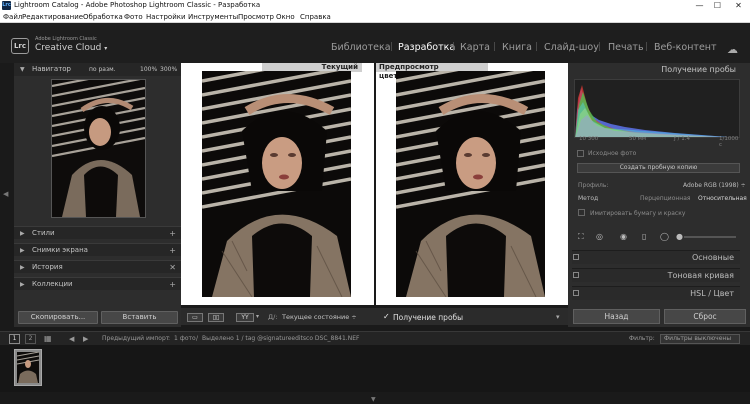 This screenshot has width=750, height=404. I want to click on grid-view-icon: ▦, so click(48, 339).